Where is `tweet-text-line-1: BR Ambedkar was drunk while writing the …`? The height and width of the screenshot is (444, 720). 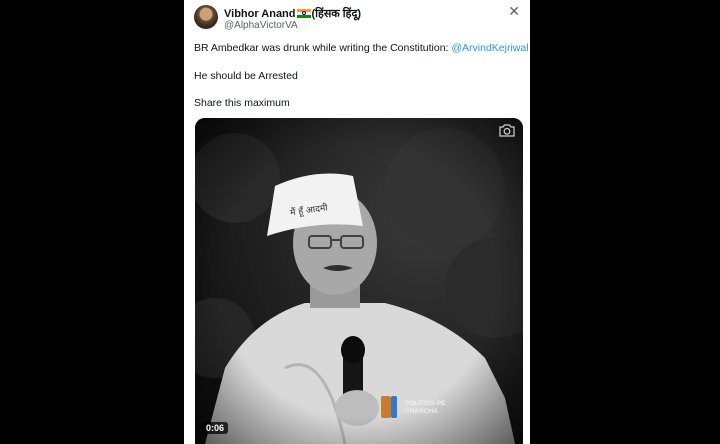
tweet-text-line-1: BR Ambedkar was drunk while writing the … is located at coordinates (361, 48).